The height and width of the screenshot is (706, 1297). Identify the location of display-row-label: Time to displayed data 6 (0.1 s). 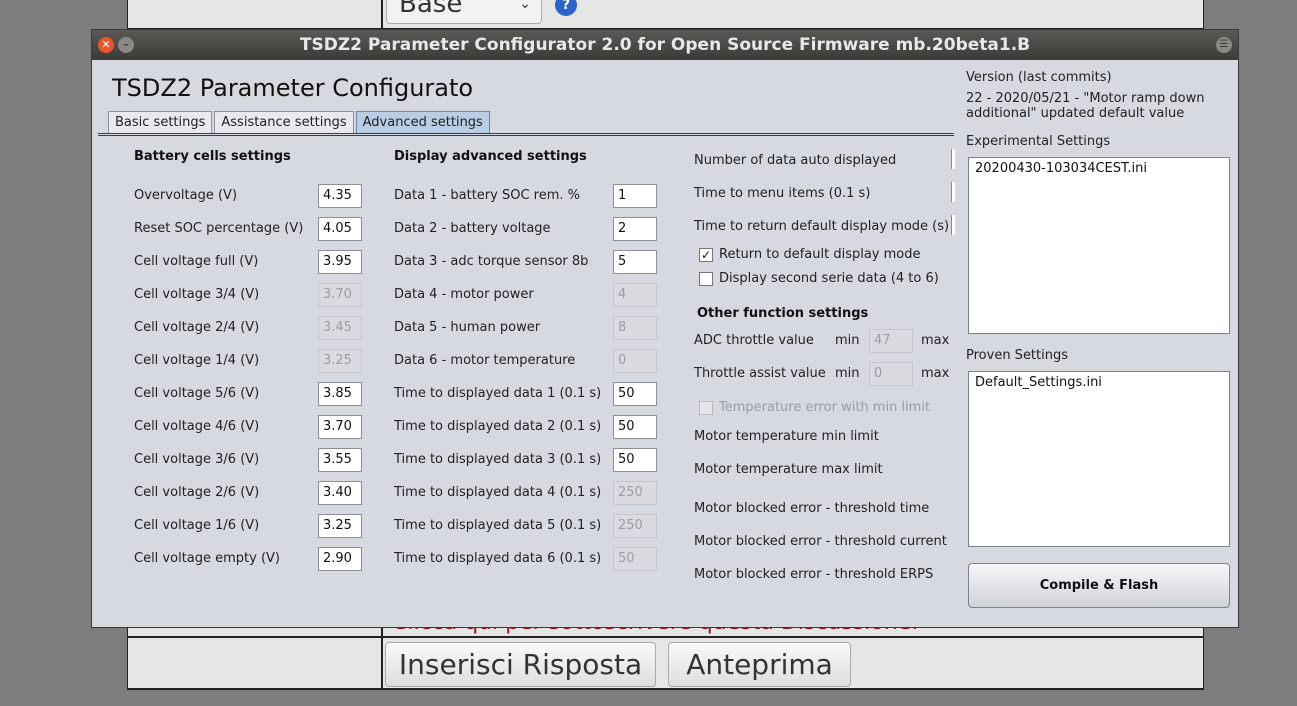
(498, 558).